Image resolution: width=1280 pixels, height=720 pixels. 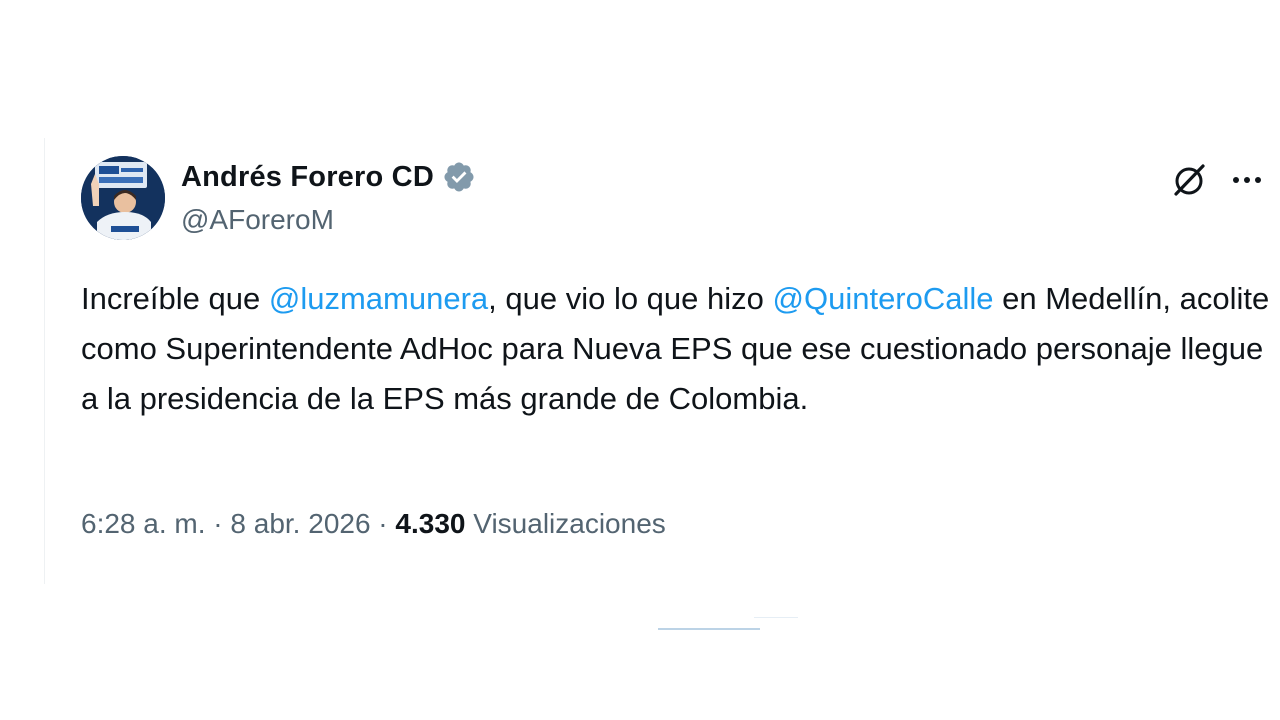 I want to click on verified-badge-icon, so click(x=459, y=177).